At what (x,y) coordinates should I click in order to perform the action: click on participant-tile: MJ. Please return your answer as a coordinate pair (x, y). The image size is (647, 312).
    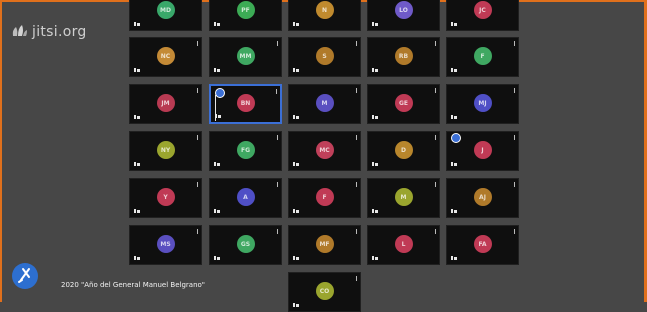
    Looking at the image, I should click on (482, 104).